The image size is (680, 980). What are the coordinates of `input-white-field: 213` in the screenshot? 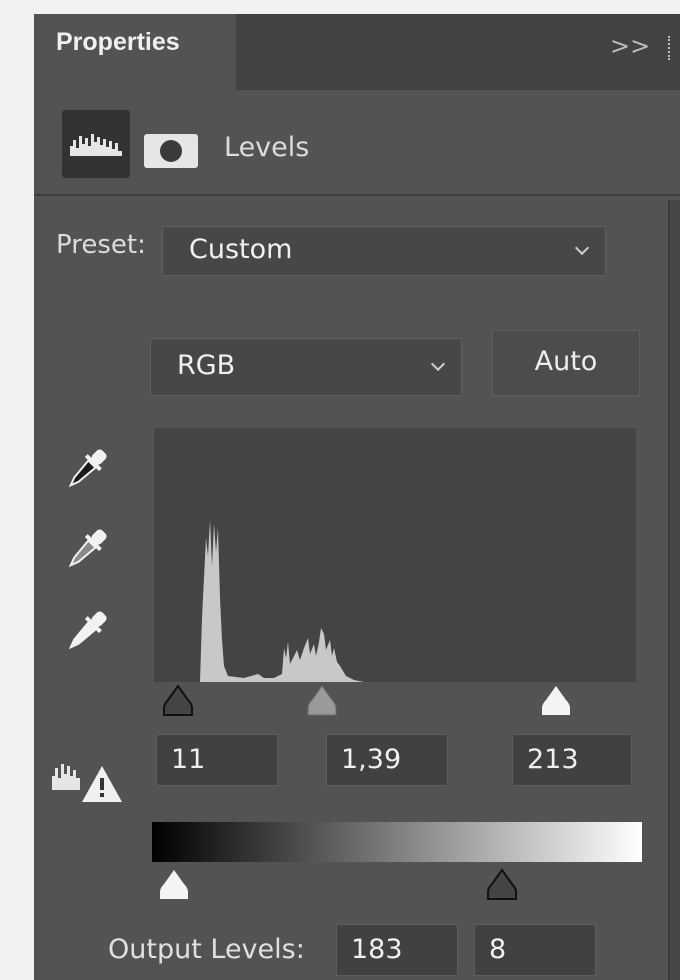 It's located at (572, 760).